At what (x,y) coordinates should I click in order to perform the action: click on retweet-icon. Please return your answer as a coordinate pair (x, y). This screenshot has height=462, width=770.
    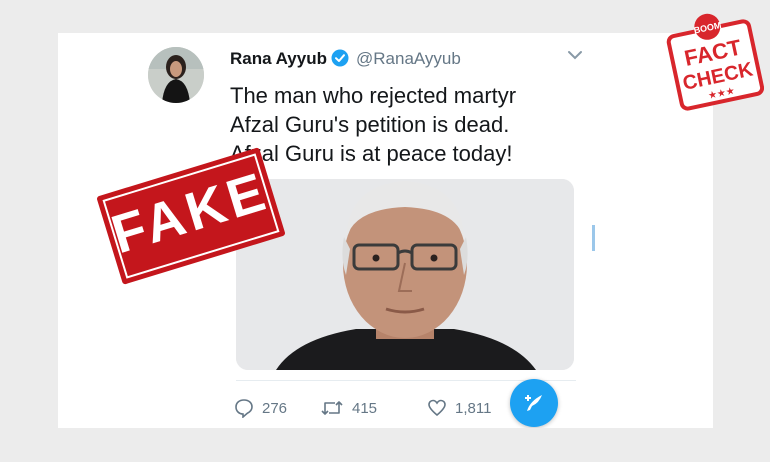
    Looking at the image, I should click on (332, 408).